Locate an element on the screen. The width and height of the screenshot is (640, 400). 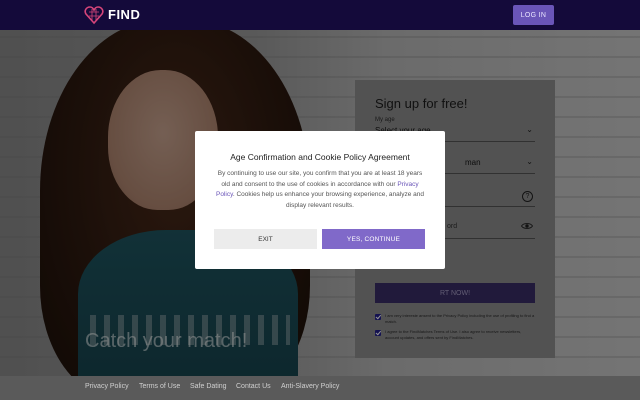
logo-text: FIND is located at coordinates (124, 14).